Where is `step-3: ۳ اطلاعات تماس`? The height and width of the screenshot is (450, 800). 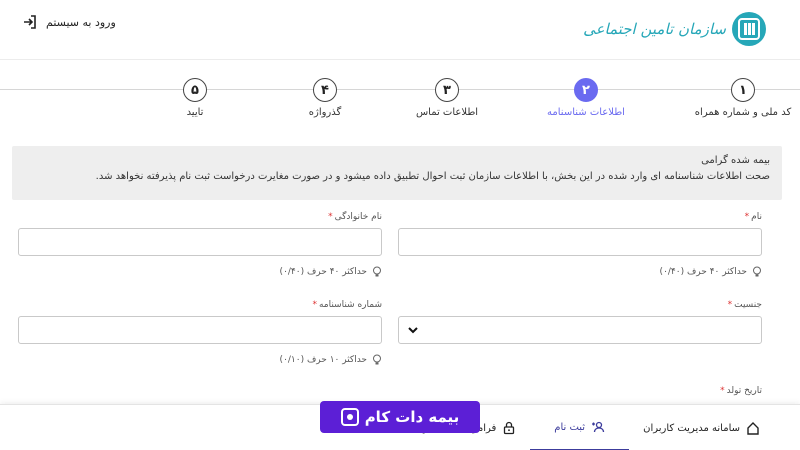 step-3: ۳ اطلاعات تماس is located at coordinates (447, 98).